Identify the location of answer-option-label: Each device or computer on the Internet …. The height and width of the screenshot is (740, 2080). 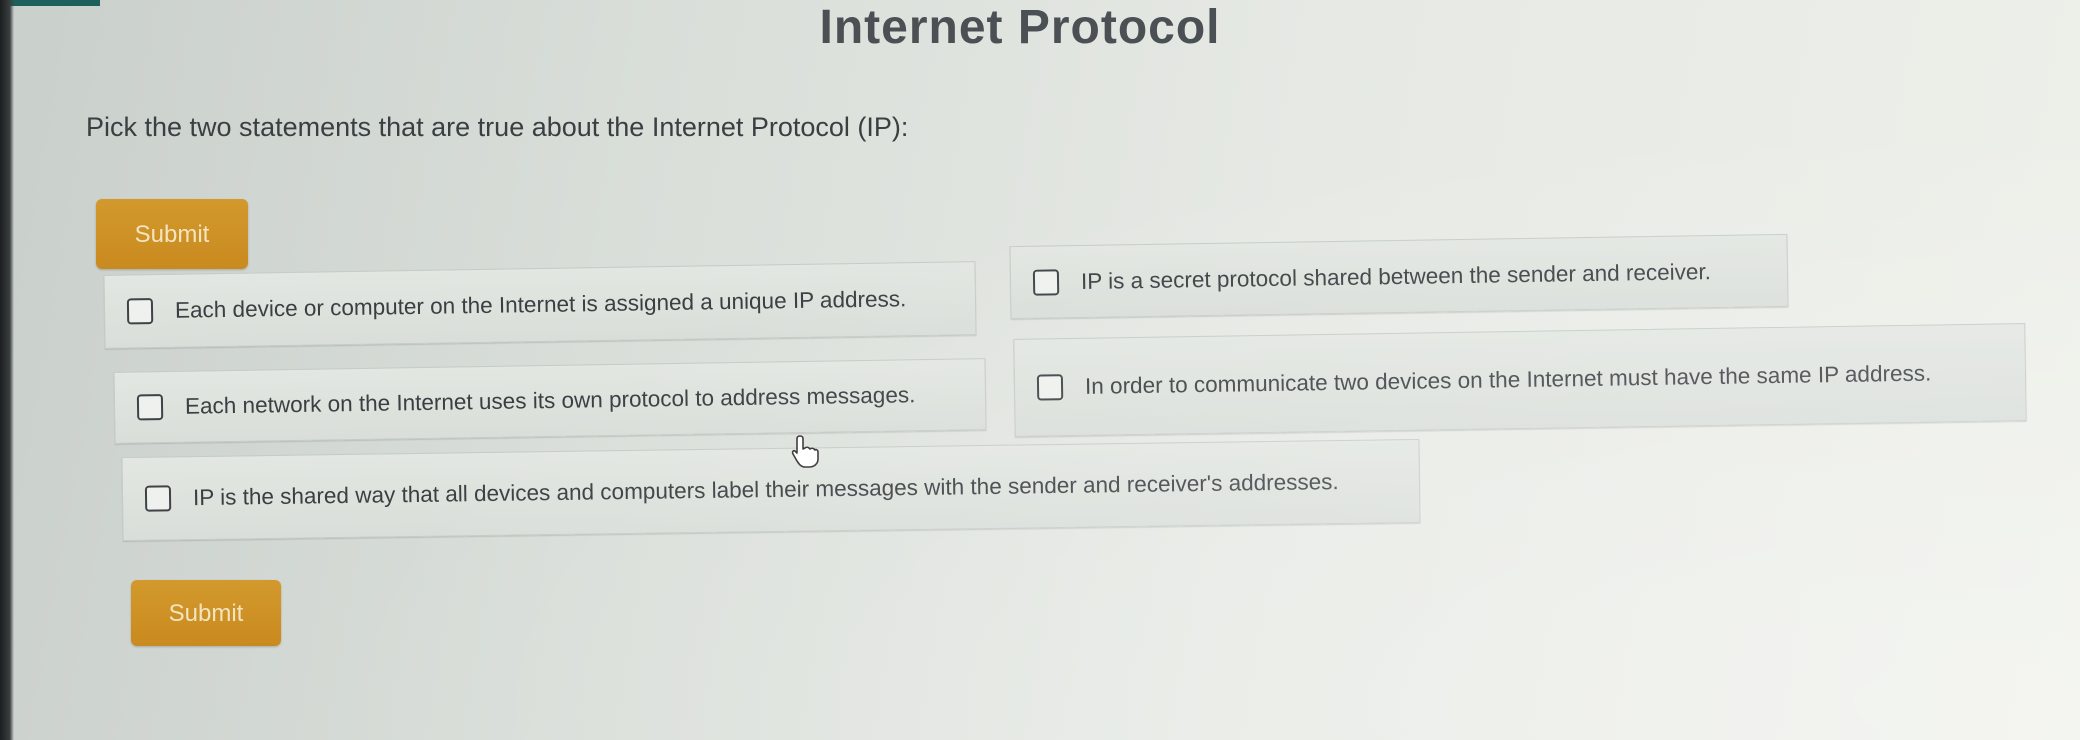
(540, 304).